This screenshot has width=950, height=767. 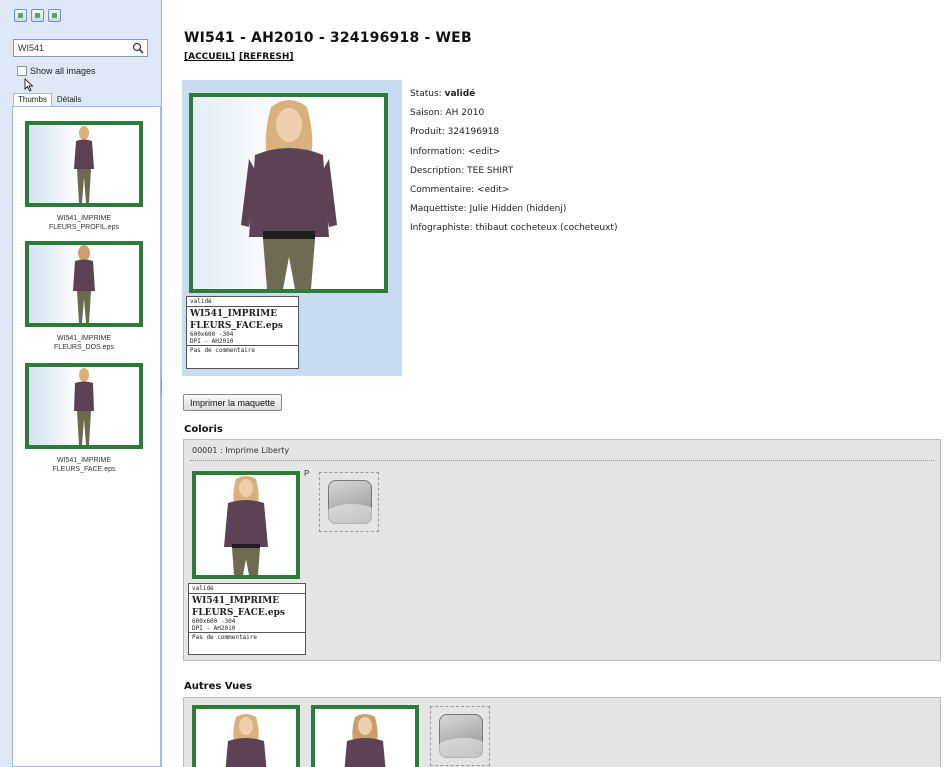 I want to click on print-mockup-button: Imprimer la maquette, so click(x=233, y=402).